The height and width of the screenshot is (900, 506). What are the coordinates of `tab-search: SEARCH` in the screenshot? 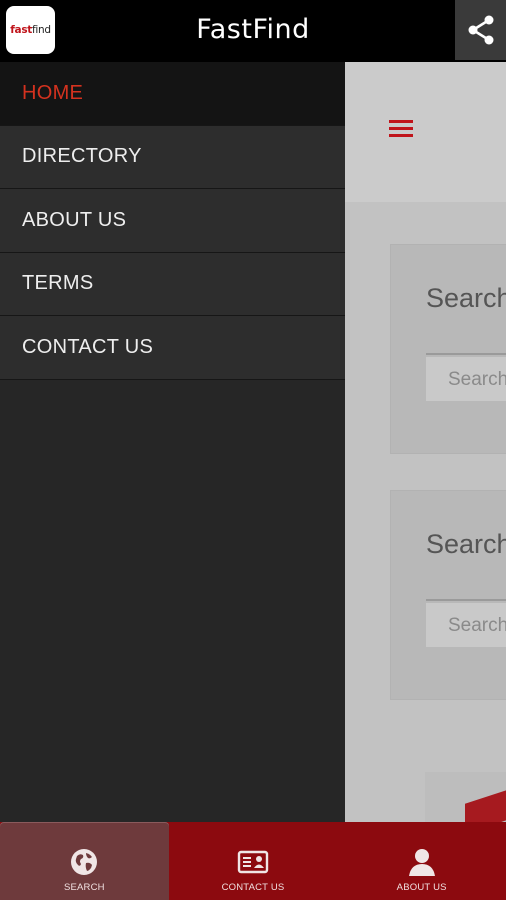 It's located at (84, 861).